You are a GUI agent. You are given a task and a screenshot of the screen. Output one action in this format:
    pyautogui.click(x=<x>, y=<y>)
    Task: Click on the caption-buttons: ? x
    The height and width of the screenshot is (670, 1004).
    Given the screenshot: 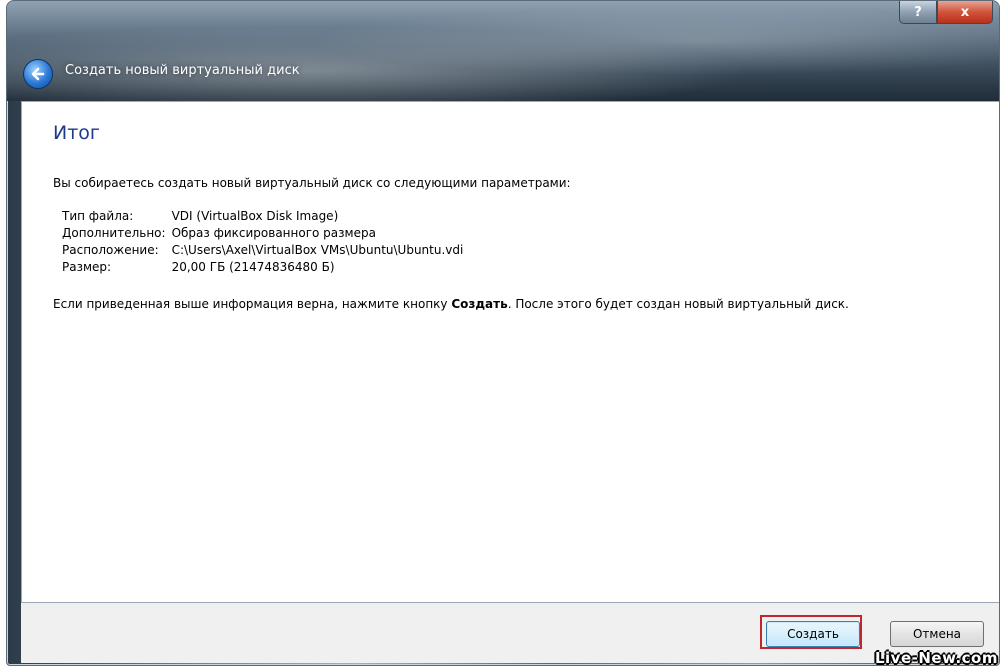 What is the action you would take?
    pyautogui.click(x=946, y=12)
    